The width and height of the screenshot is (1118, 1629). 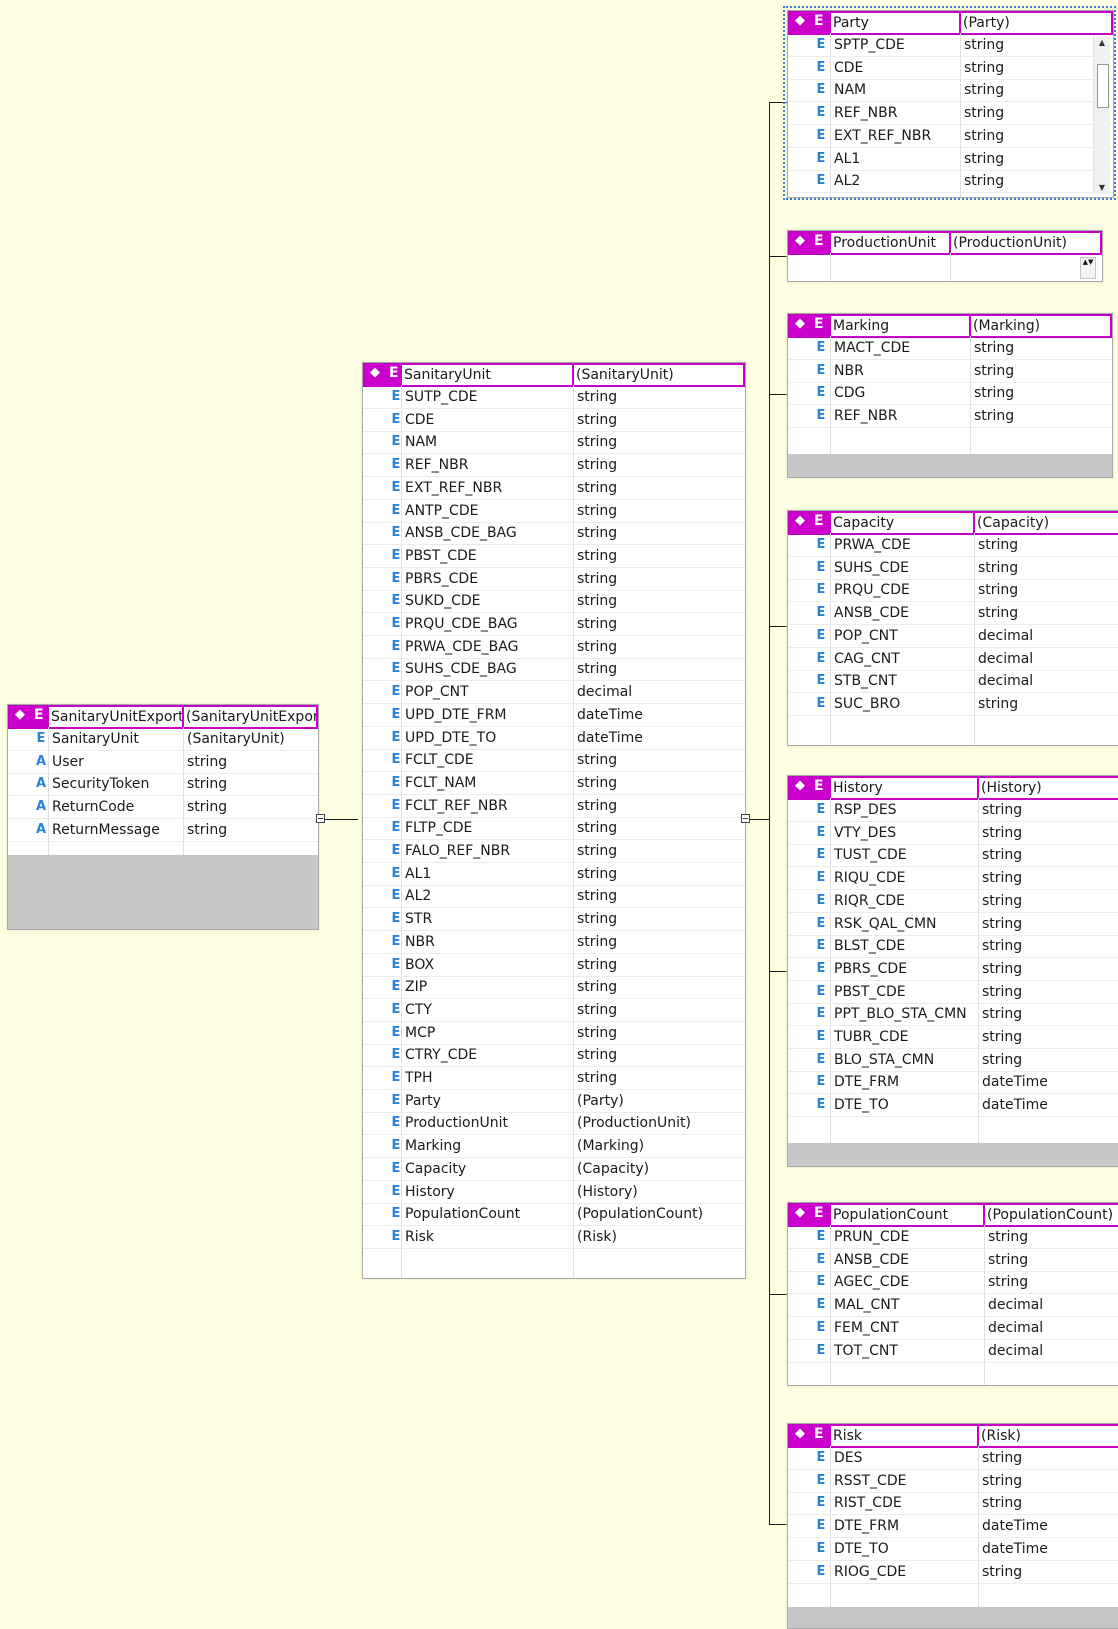 What do you see at coordinates (554, 420) in the screenshot?
I see `field-row: E CDE string` at bounding box center [554, 420].